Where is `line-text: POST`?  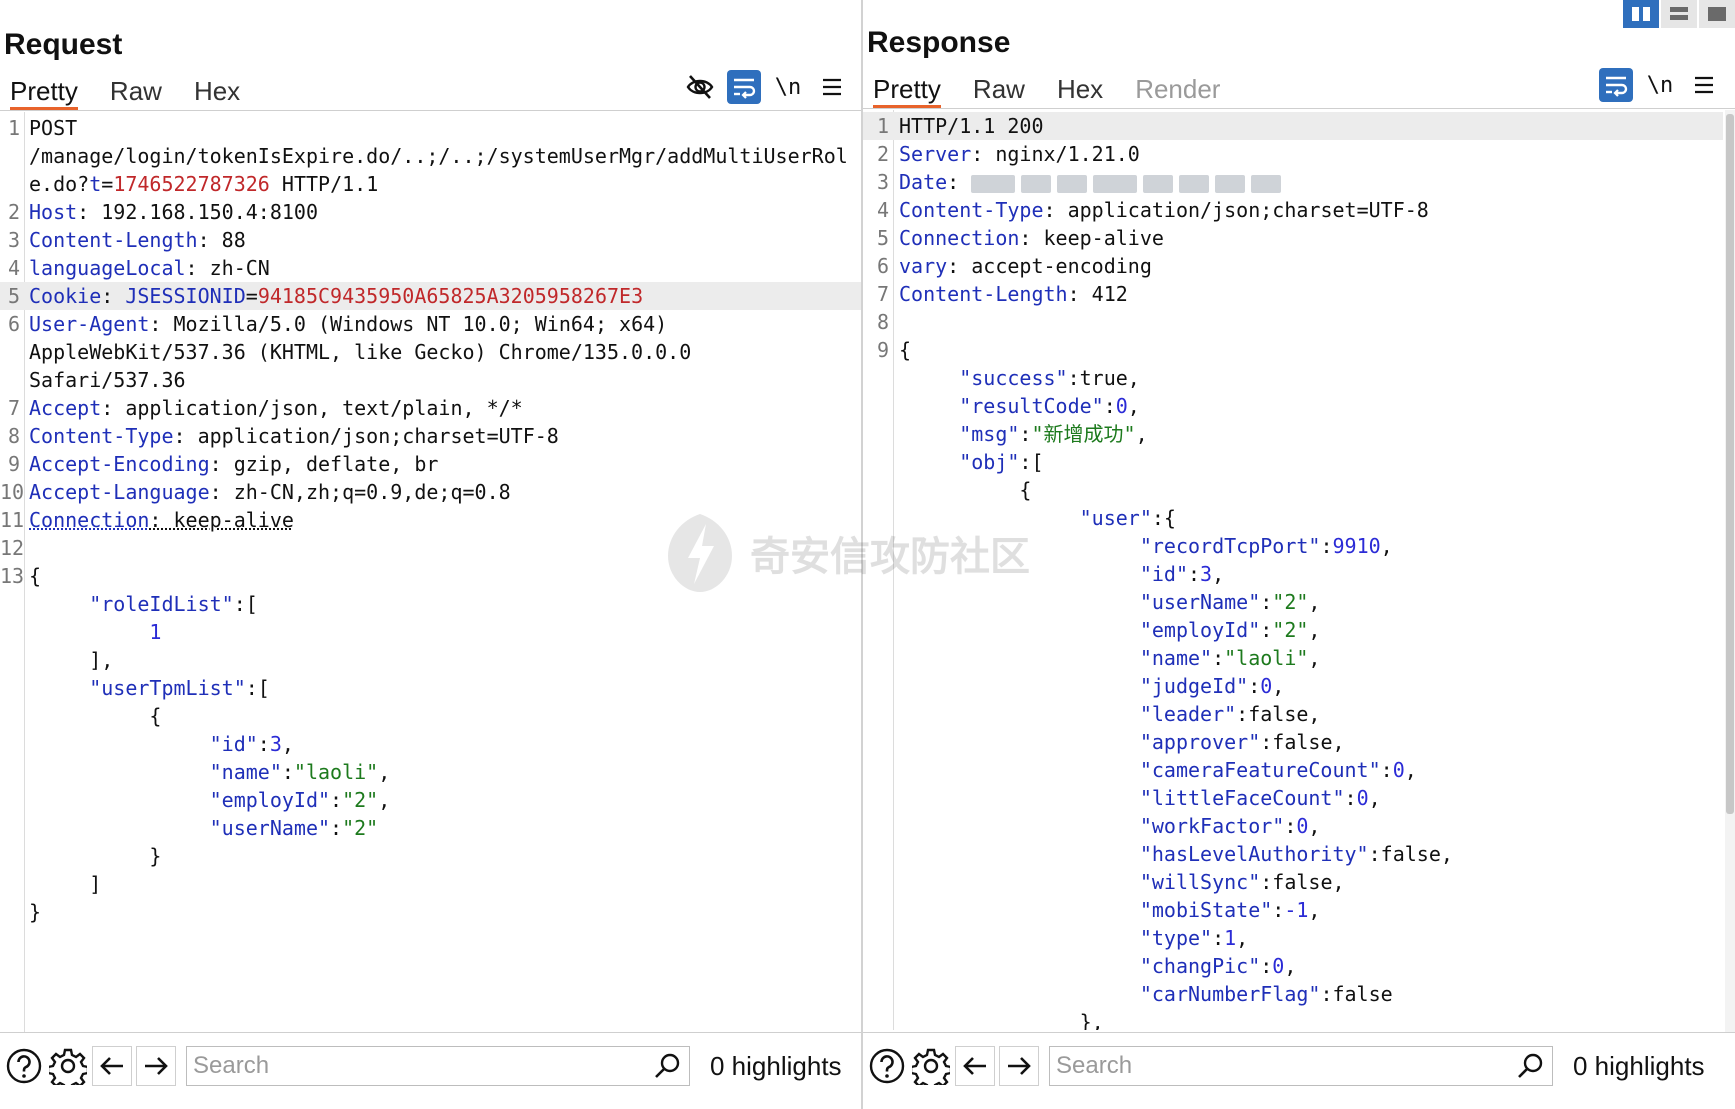
line-text: POST is located at coordinates (53, 128).